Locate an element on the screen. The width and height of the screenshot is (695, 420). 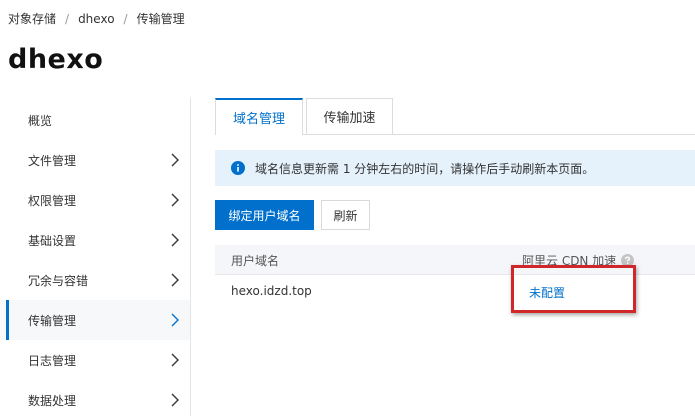
sidebar-item-basic-settings: 基础设置 is located at coordinates (95, 240).